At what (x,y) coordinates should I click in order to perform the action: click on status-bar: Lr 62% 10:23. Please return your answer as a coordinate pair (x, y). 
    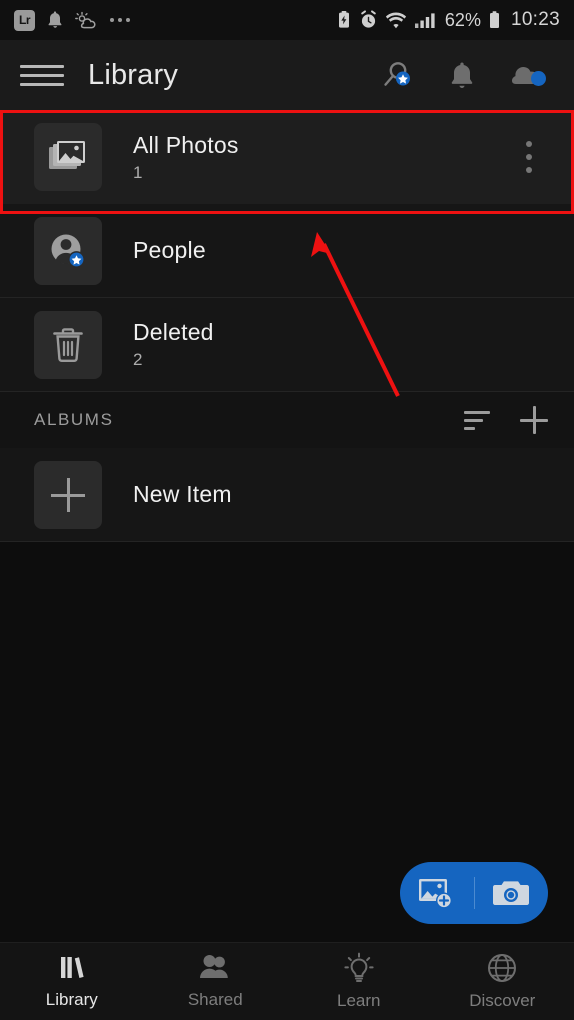
    Looking at the image, I should click on (287, 20).